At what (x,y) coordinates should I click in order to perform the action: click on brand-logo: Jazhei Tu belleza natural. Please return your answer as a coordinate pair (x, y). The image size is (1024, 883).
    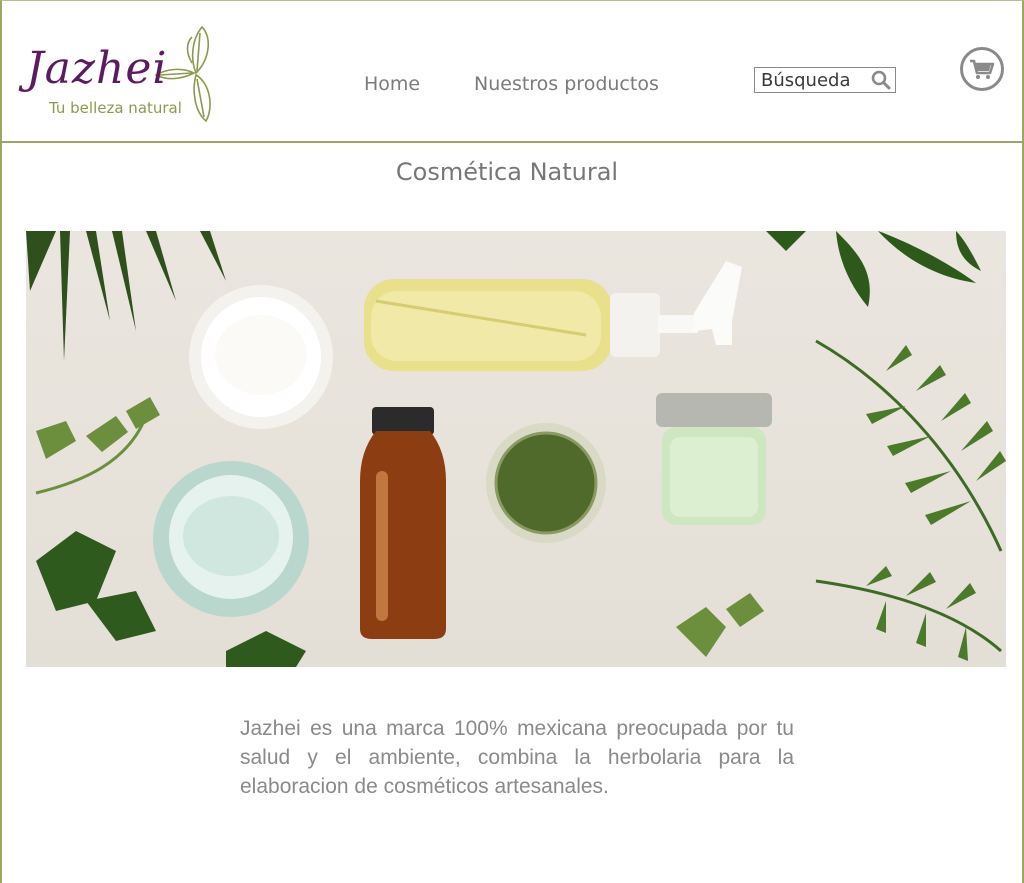
    Looking at the image, I should click on (129, 73).